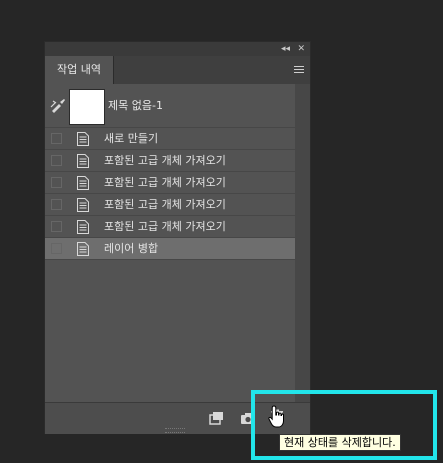 This screenshot has width=443, height=463. I want to click on panel-menu-icon, so click(299, 70).